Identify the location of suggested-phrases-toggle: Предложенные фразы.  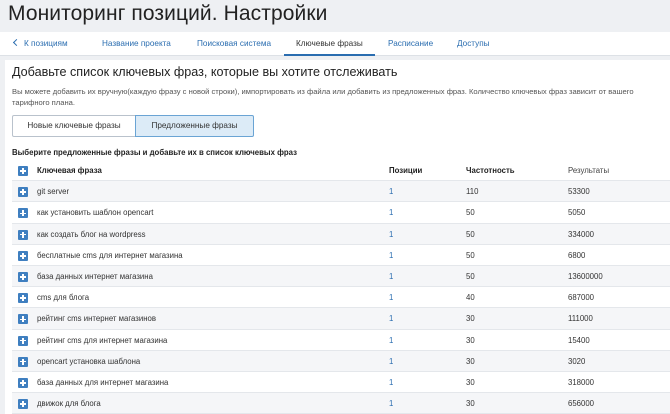
(194, 126).